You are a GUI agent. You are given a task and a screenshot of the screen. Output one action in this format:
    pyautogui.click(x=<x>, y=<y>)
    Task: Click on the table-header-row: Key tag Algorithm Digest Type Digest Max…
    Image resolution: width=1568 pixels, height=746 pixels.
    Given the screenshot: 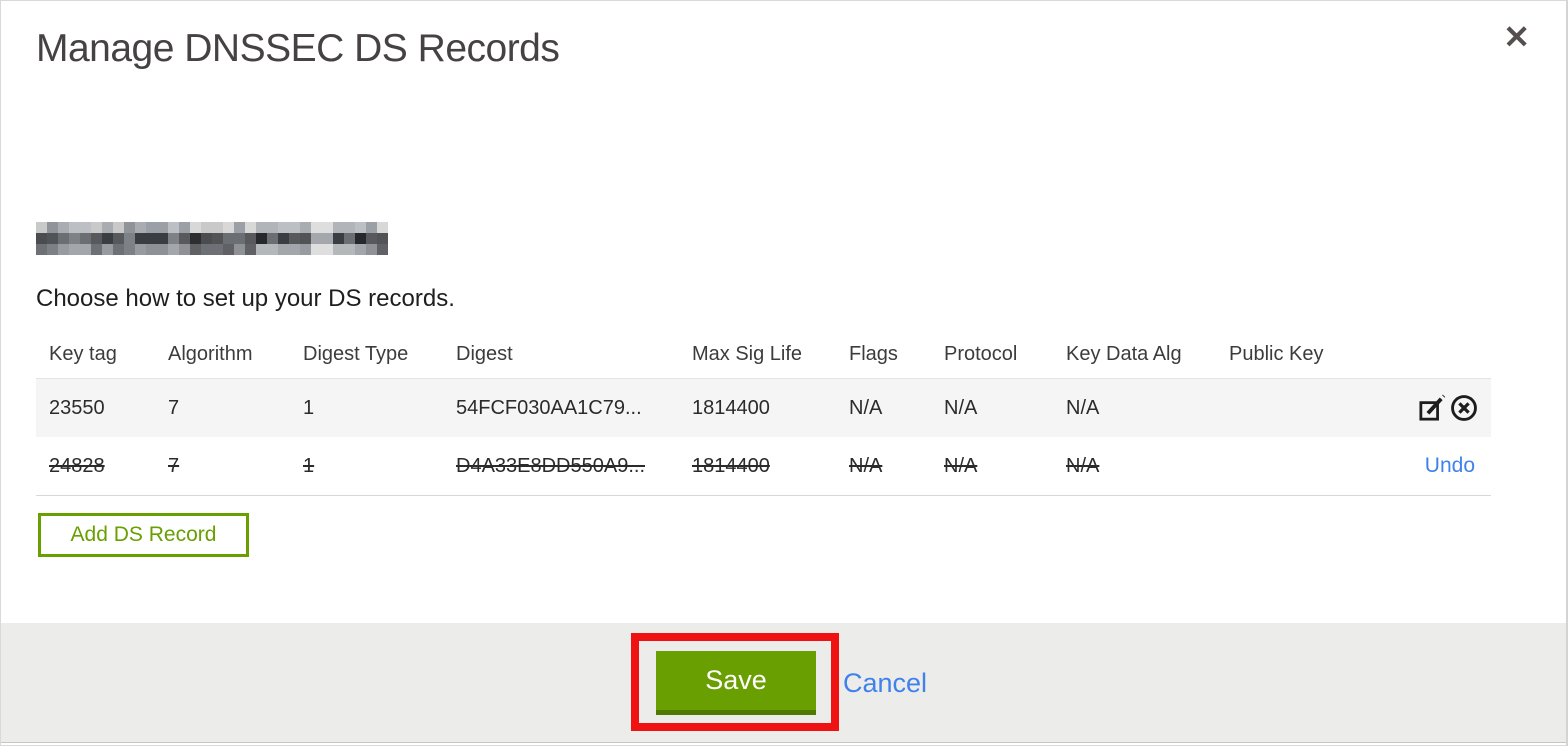 What is the action you would take?
    pyautogui.click(x=763, y=354)
    